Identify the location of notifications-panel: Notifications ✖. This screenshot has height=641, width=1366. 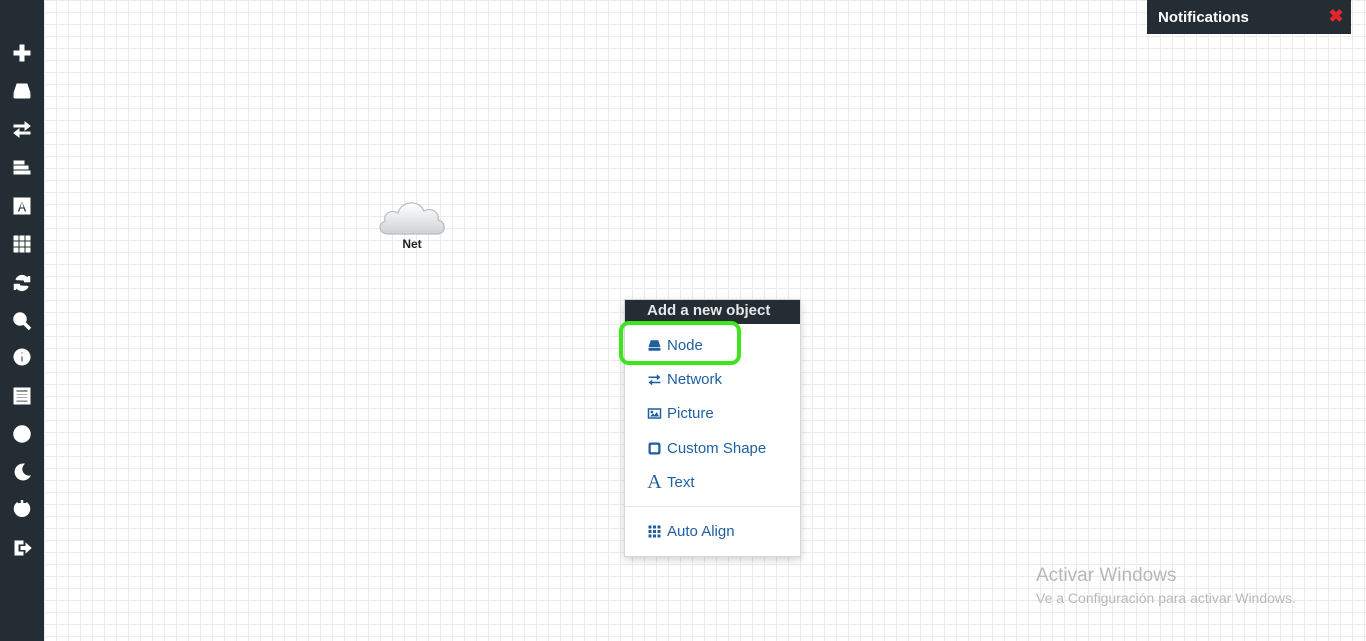
(1249, 17).